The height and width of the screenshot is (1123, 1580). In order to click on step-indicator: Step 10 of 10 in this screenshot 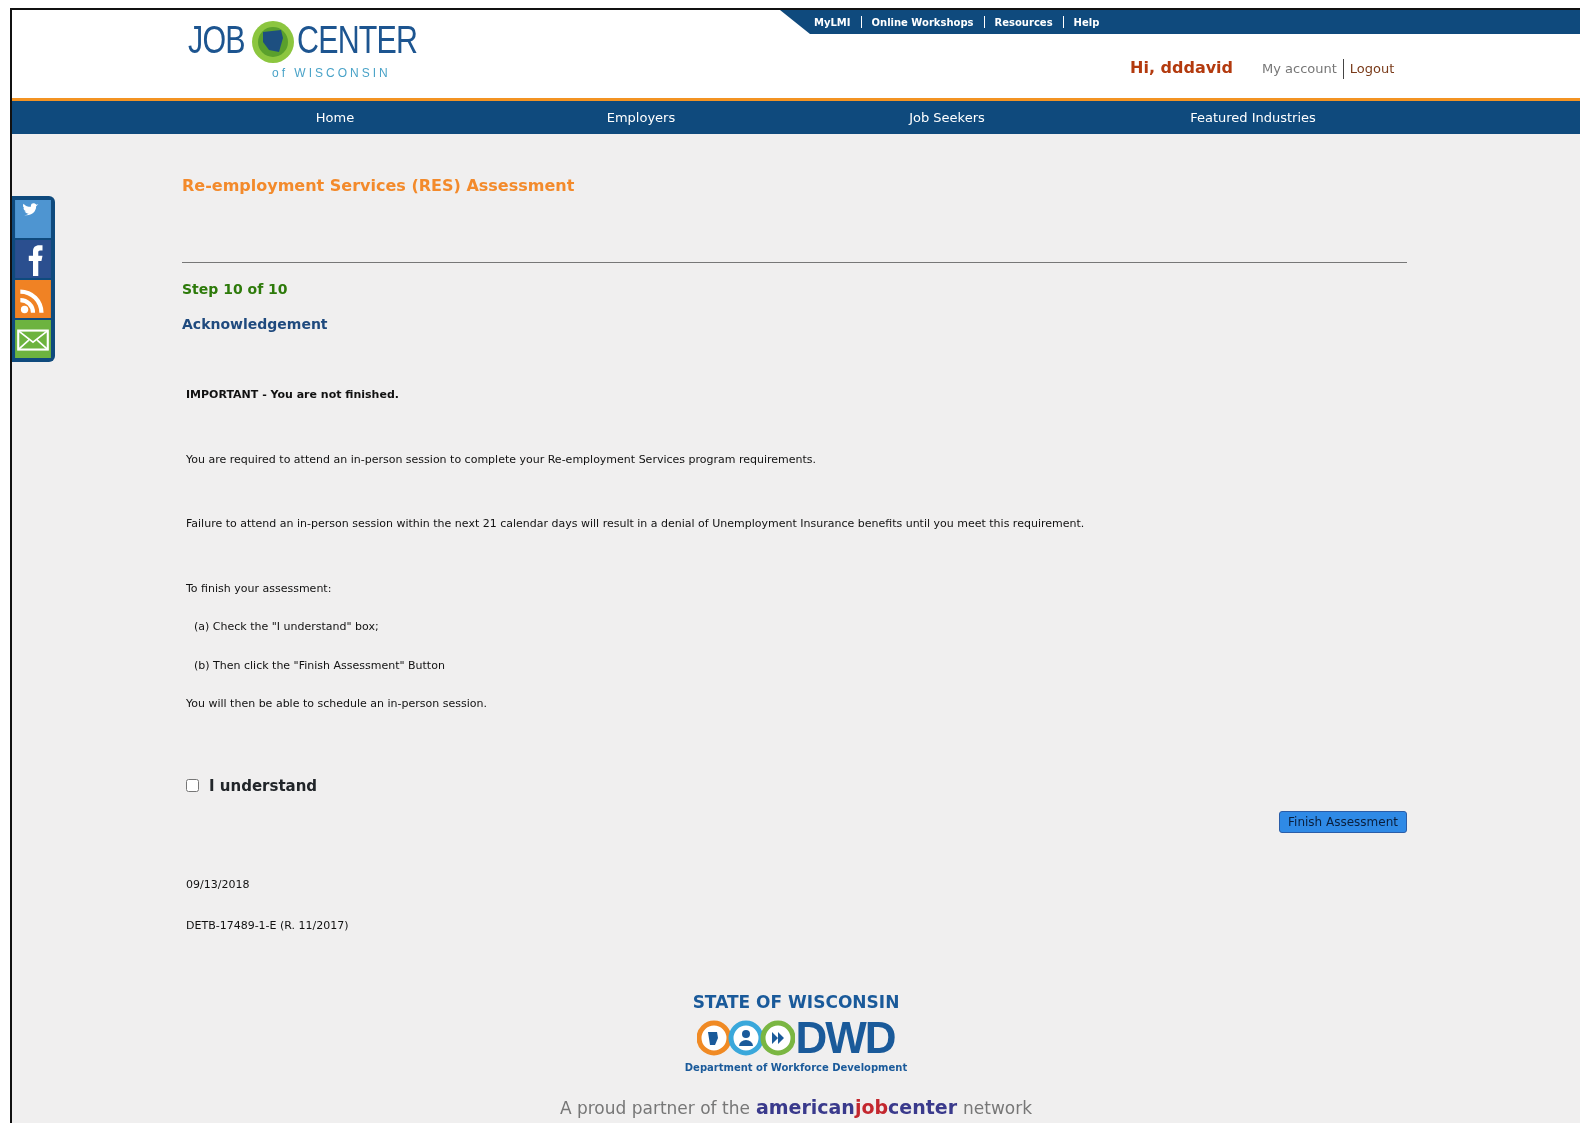, I will do `click(235, 289)`.